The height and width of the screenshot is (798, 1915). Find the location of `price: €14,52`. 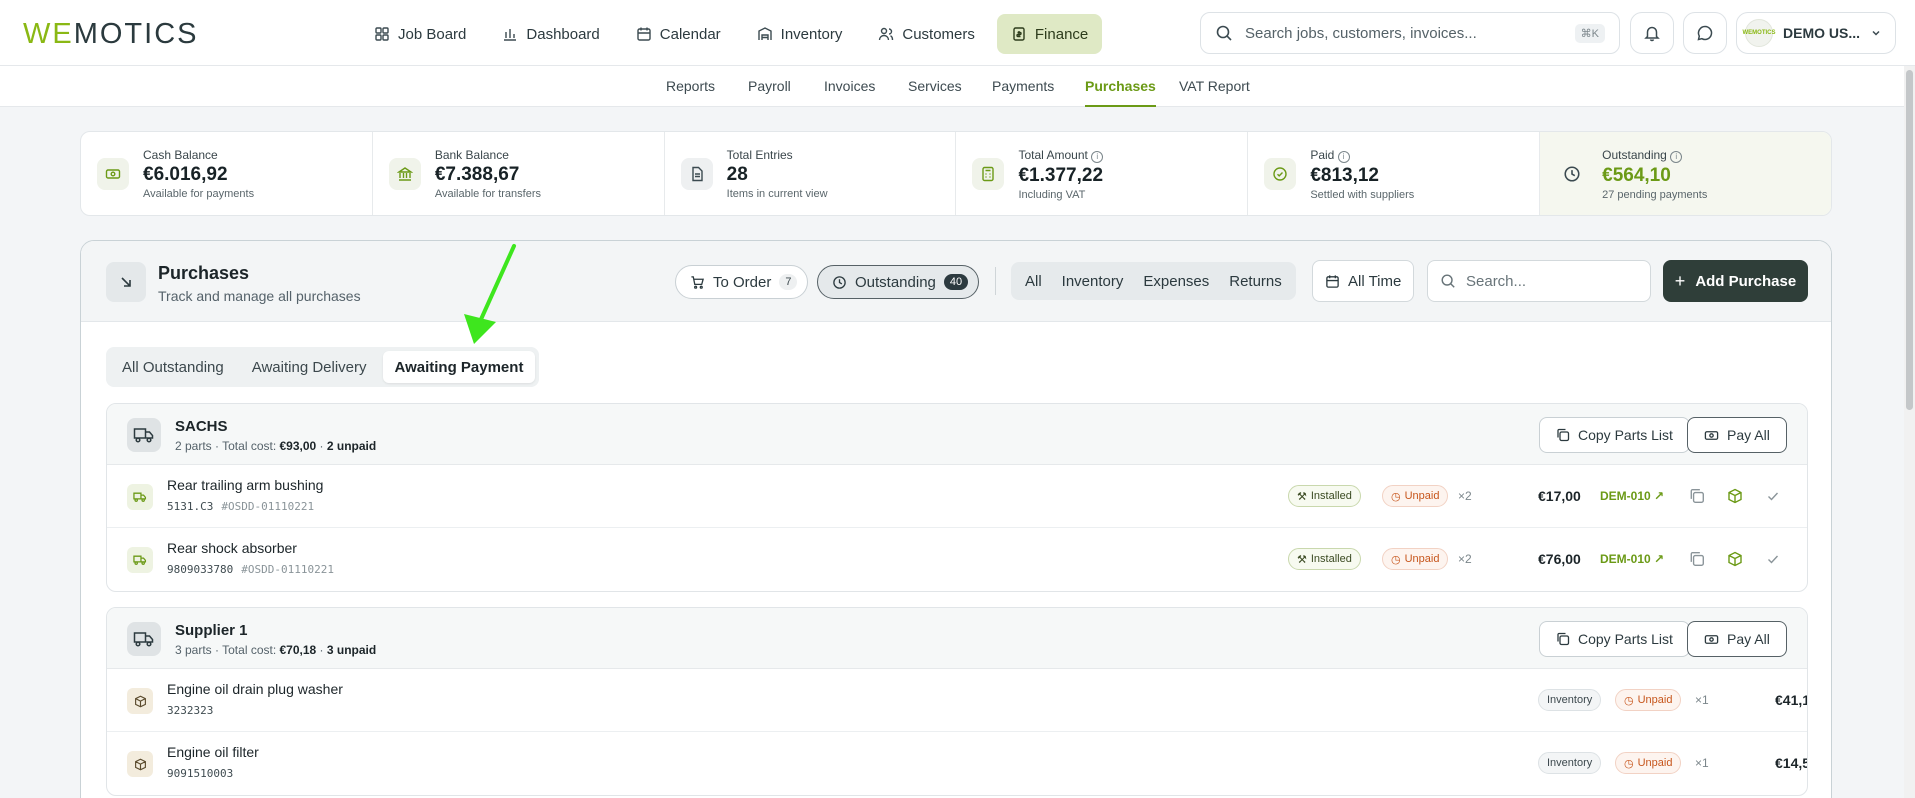

price: €14,52 is located at coordinates (1791, 763).